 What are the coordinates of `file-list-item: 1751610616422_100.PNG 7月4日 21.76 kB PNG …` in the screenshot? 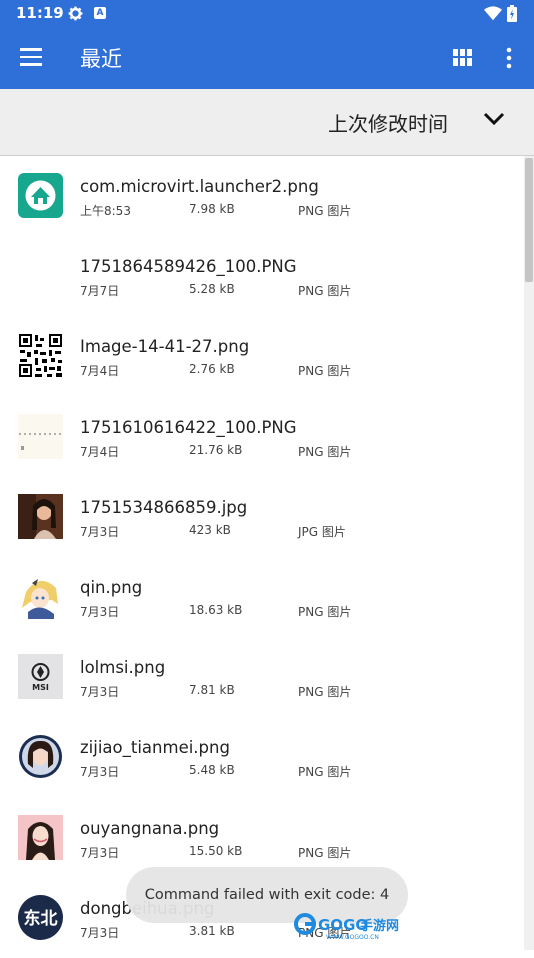 It's located at (261, 437).